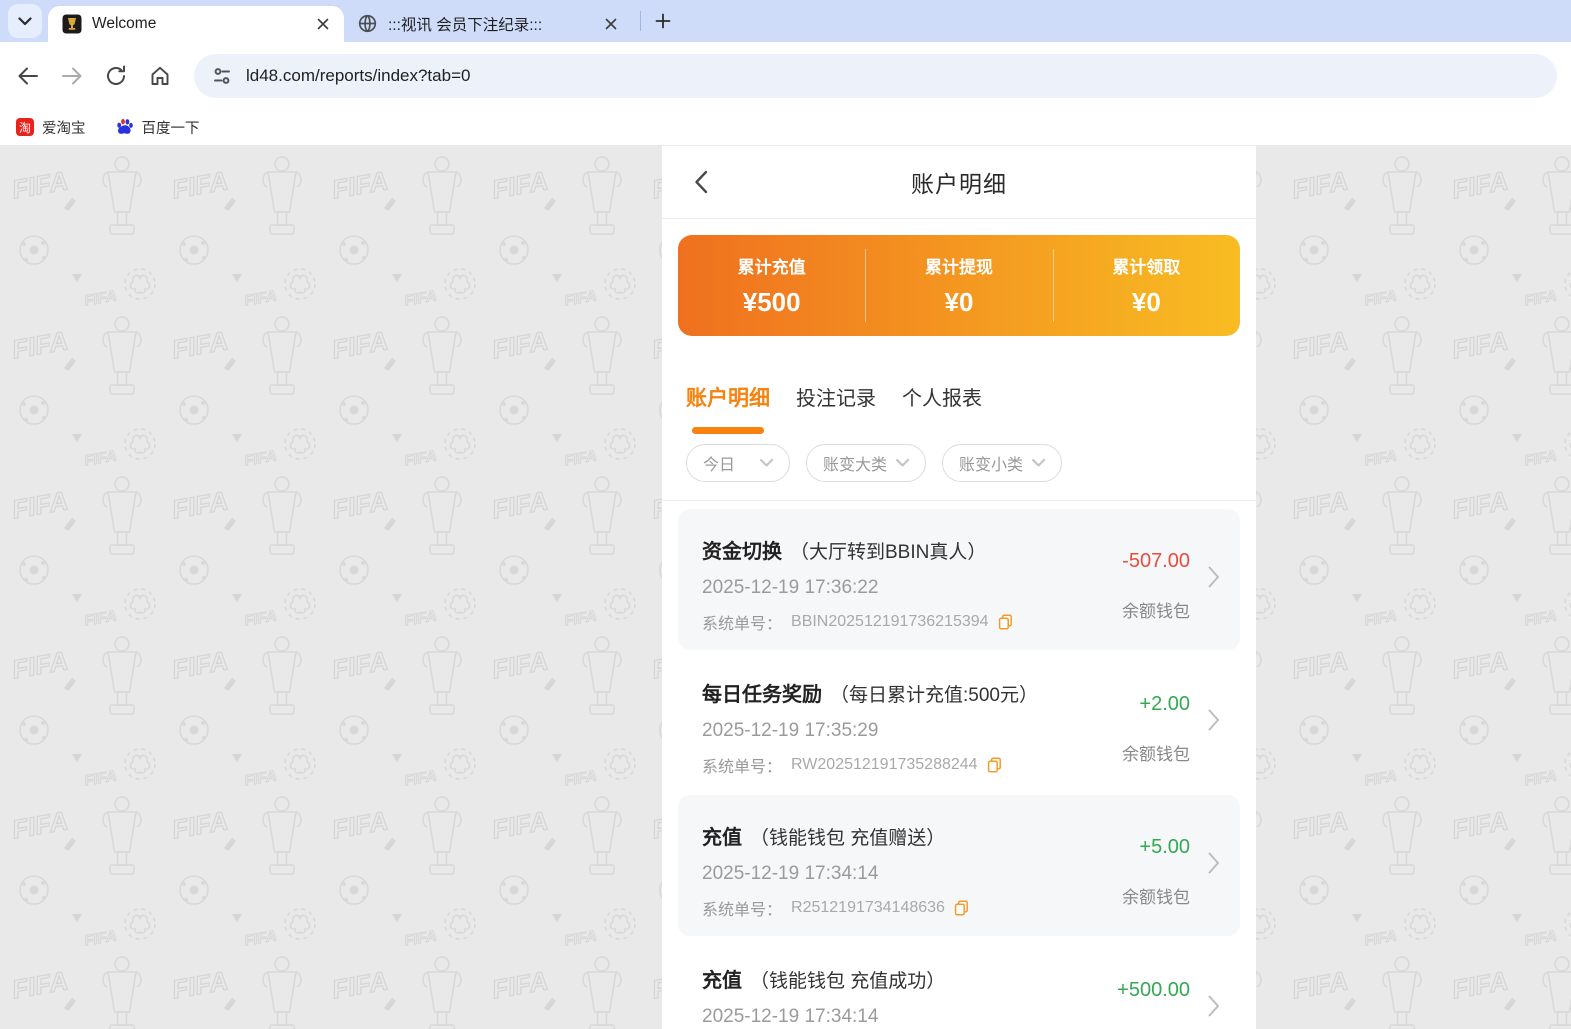  I want to click on transaction-detail: （钱能钱包 充值赠送）, so click(848, 838).